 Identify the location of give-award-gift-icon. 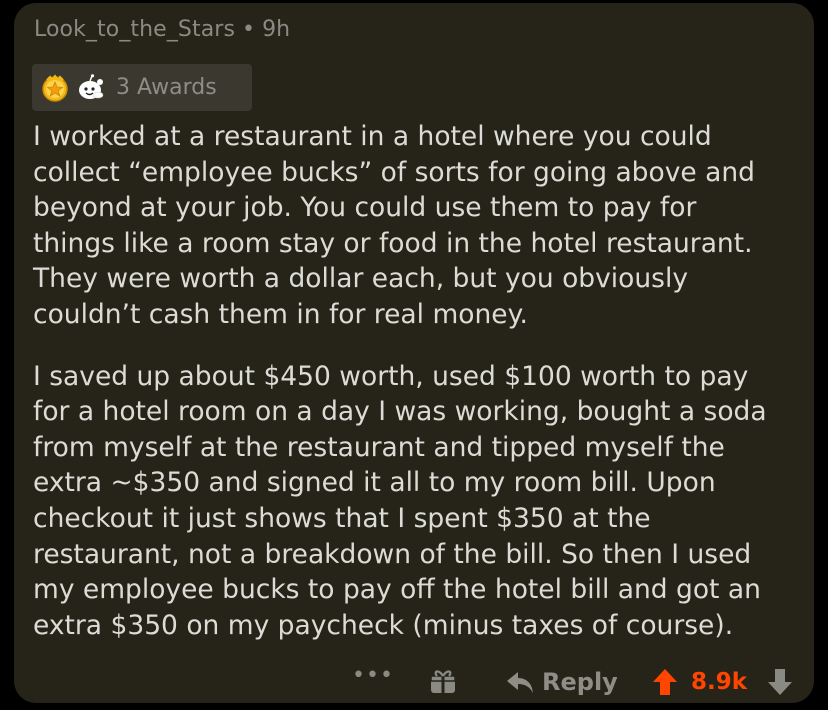
(443, 681).